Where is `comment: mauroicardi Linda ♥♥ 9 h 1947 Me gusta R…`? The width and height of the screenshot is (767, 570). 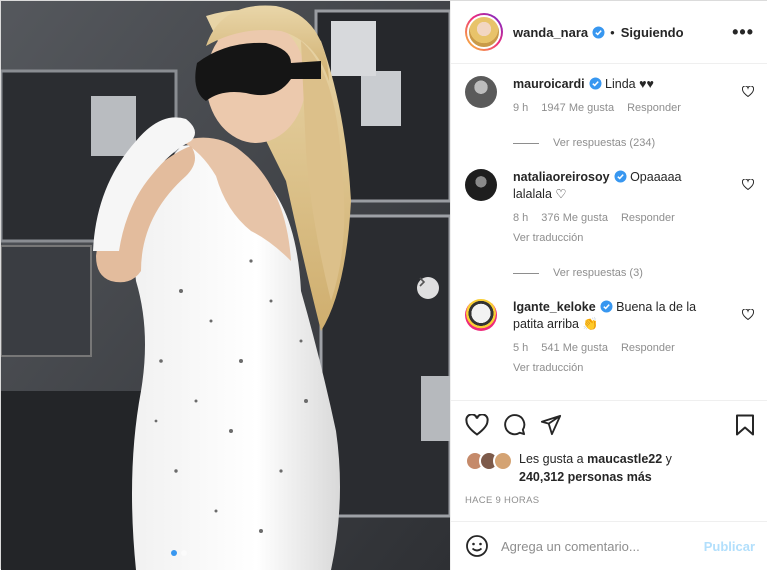
comment: mauroicardi Linda ♥♥ 9 h 1947 Me gusta R… is located at coordinates (610, 96).